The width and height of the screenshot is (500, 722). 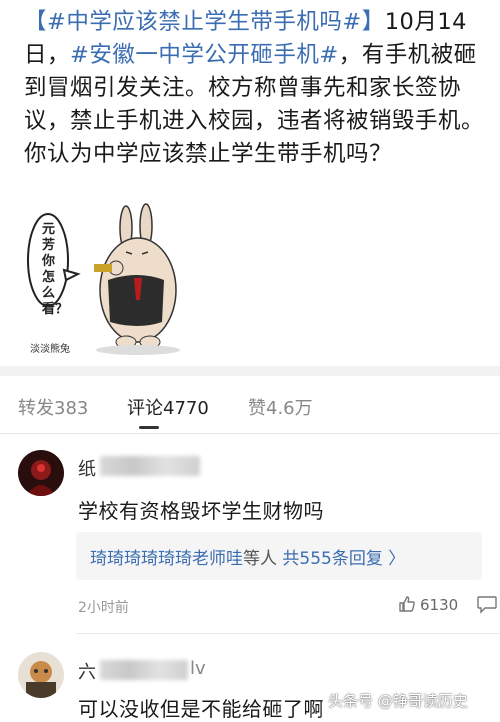 What do you see at coordinates (397, 559) in the screenshot?
I see `chevron-right-icon: 〉` at bounding box center [397, 559].